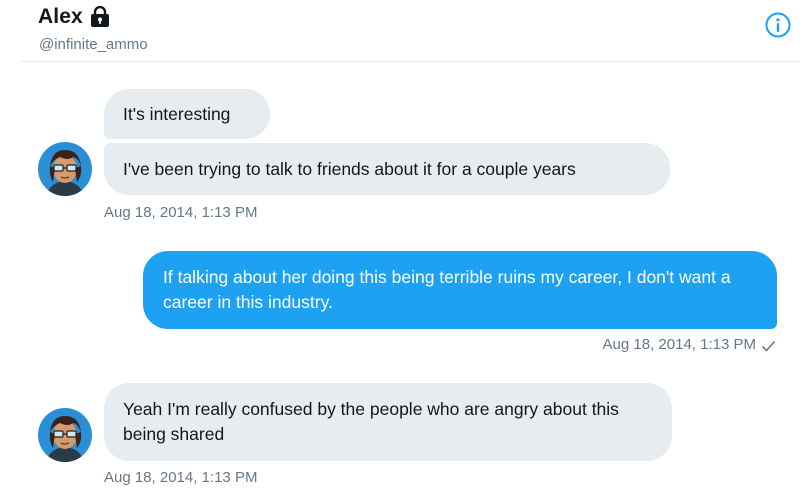 This screenshot has width=800, height=501. I want to click on checkmark-icon, so click(768, 345).